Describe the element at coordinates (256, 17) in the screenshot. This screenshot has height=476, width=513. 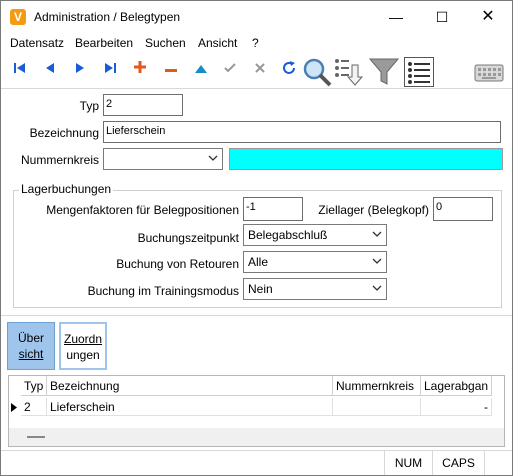
I see `title-bar: V Administration / Belegtypen — ☐ ✕` at that location.